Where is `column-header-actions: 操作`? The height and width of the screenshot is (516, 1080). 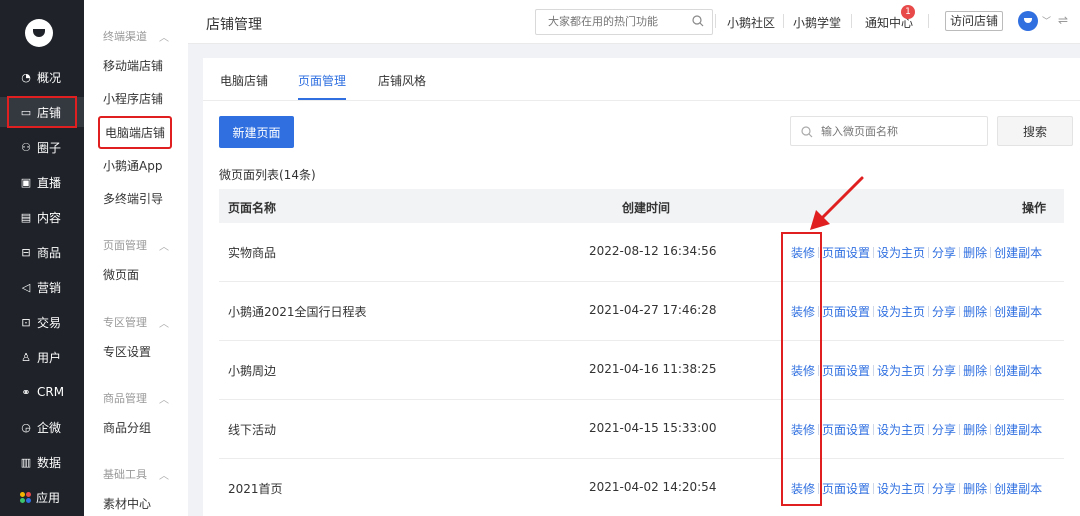
column-header-actions: 操作 is located at coordinates (1034, 208).